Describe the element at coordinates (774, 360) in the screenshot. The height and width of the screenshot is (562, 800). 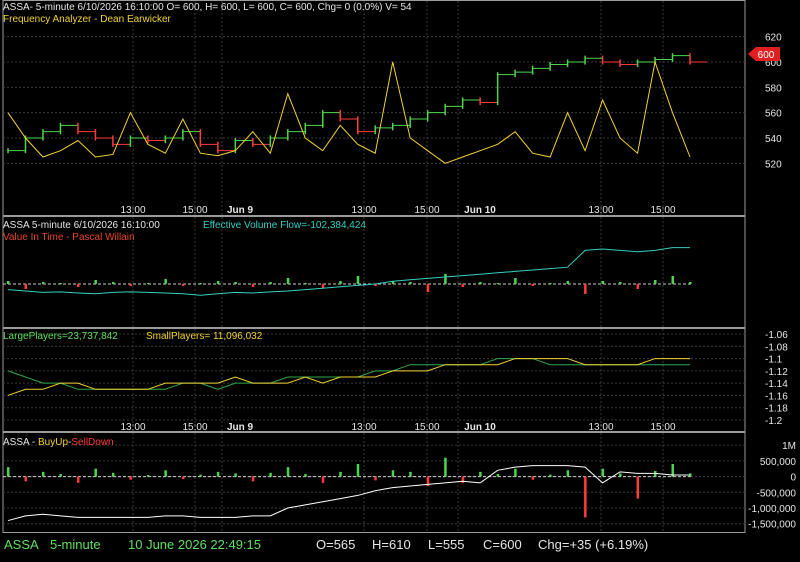
I see `players-y-tick: -1.1` at that location.